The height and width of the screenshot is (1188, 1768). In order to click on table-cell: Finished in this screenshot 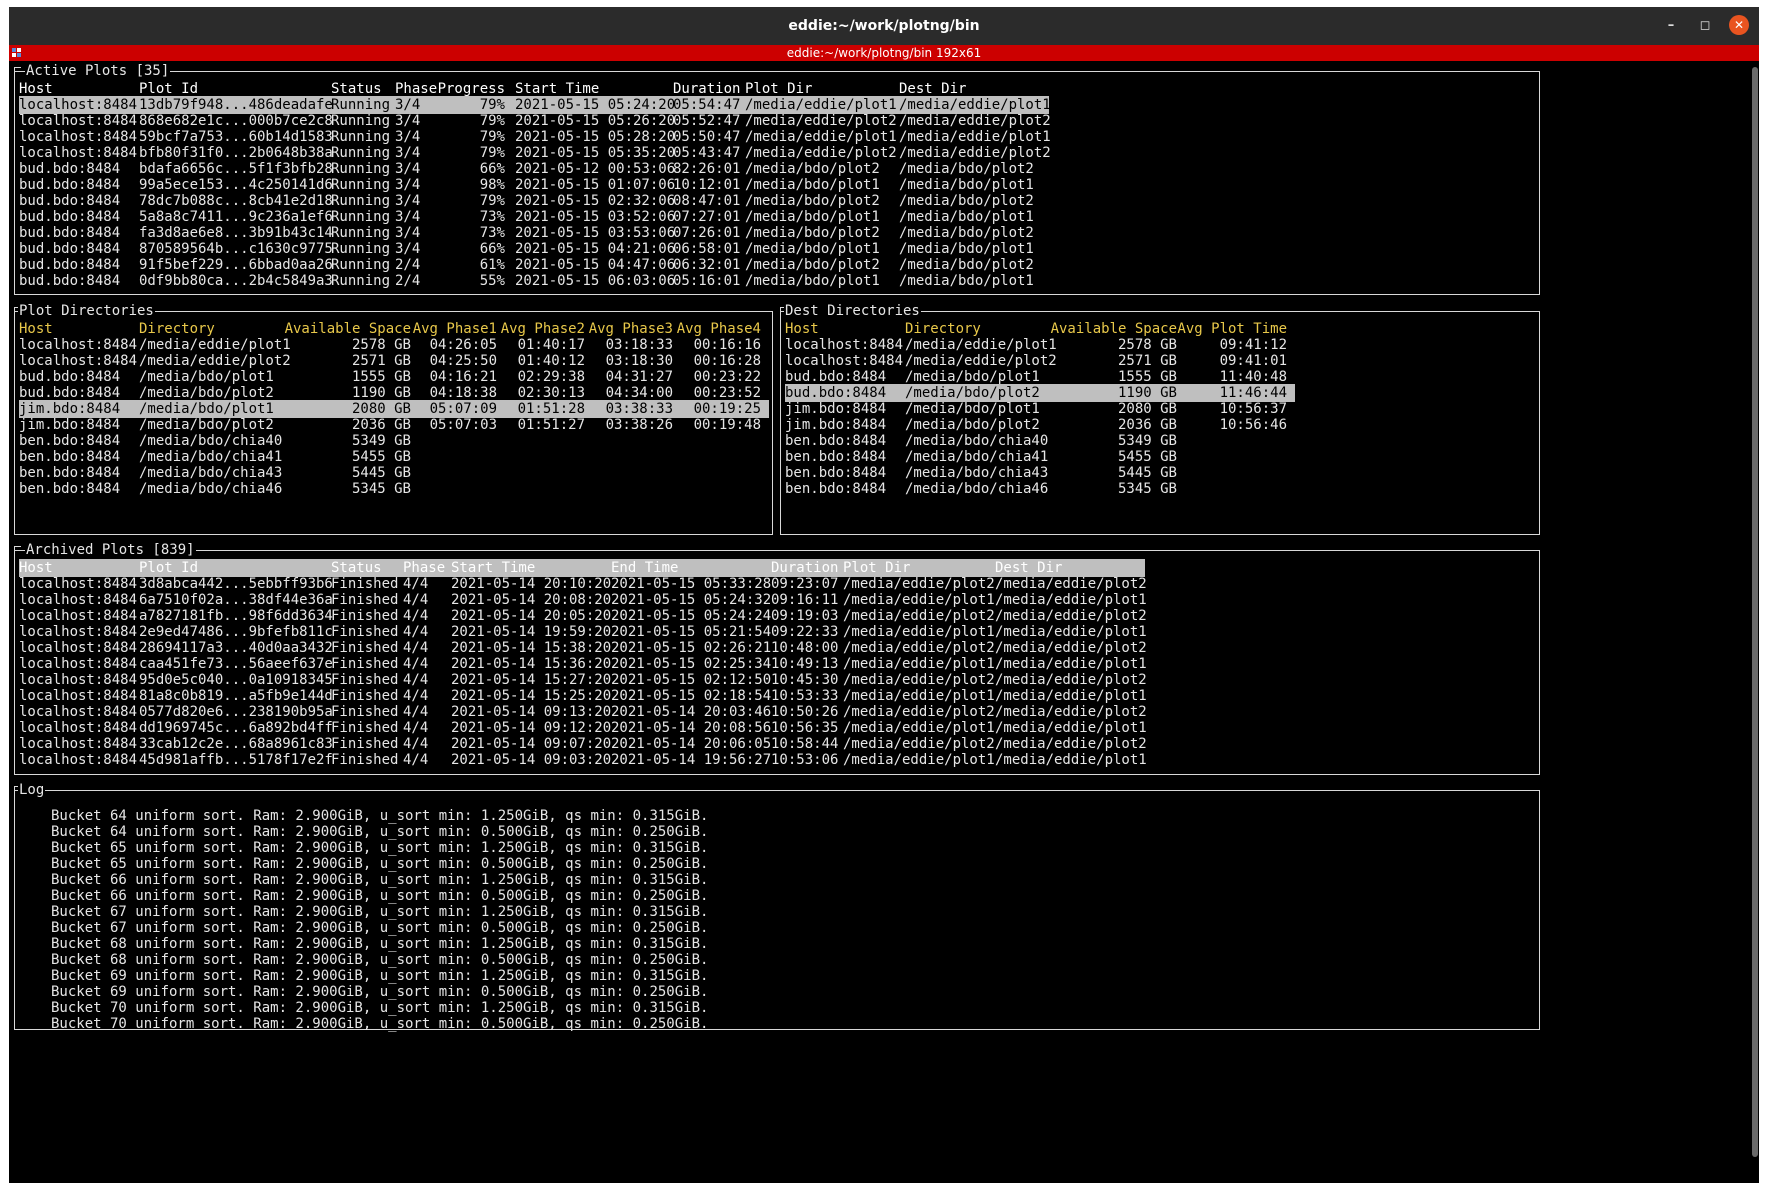, I will do `click(365, 760)`.